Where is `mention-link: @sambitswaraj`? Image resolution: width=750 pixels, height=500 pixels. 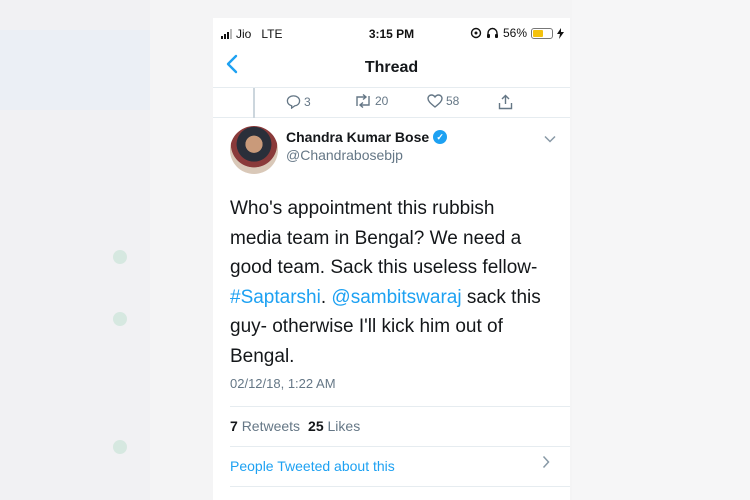 mention-link: @sambitswaraj is located at coordinates (396, 297).